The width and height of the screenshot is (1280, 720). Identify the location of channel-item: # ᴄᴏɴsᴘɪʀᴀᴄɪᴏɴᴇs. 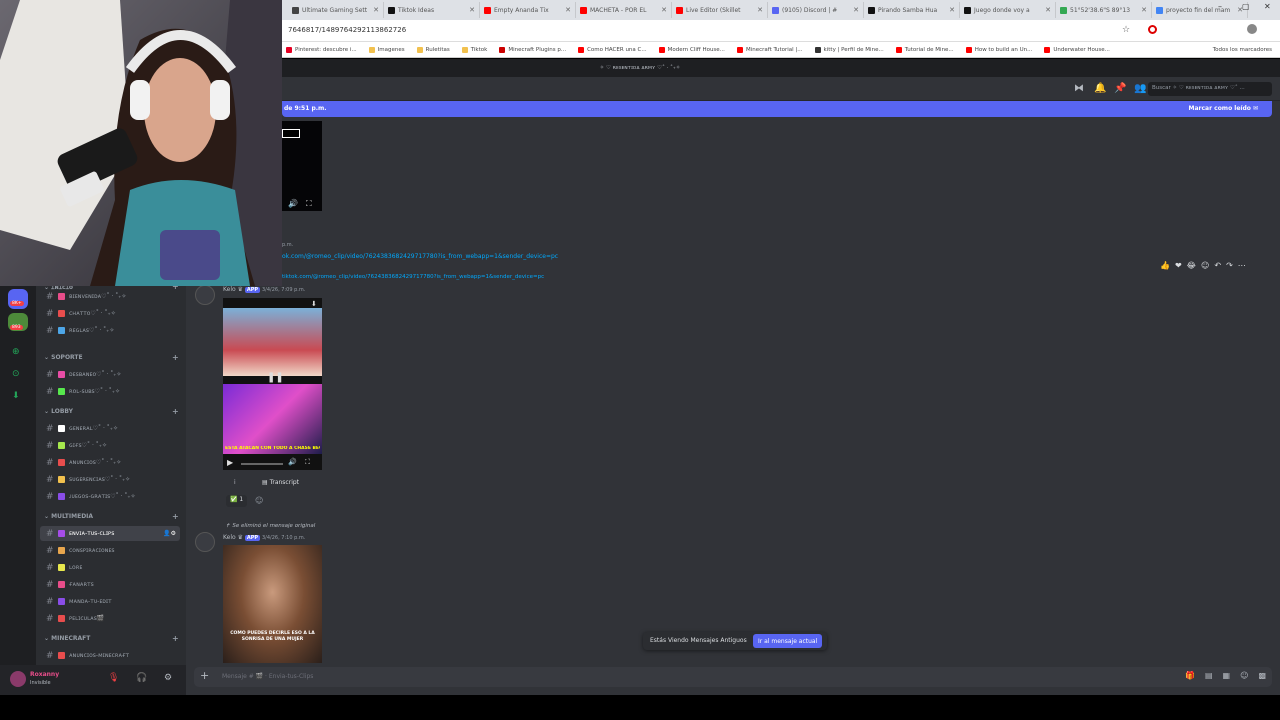
(110, 550).